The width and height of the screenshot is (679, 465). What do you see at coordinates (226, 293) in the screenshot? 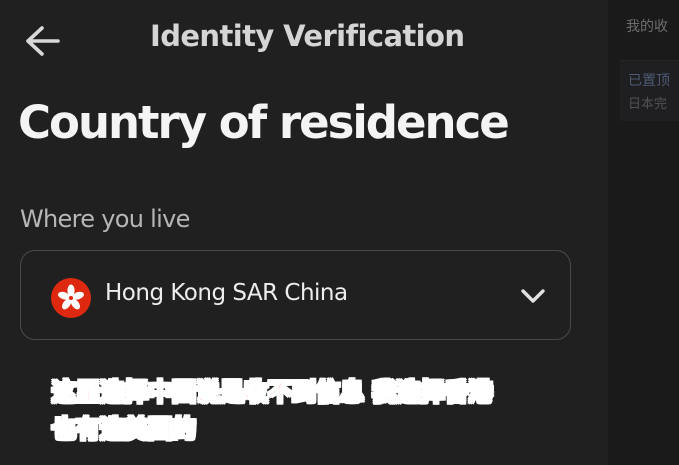
I see `selected-country: Hong Kong SAR China` at bounding box center [226, 293].